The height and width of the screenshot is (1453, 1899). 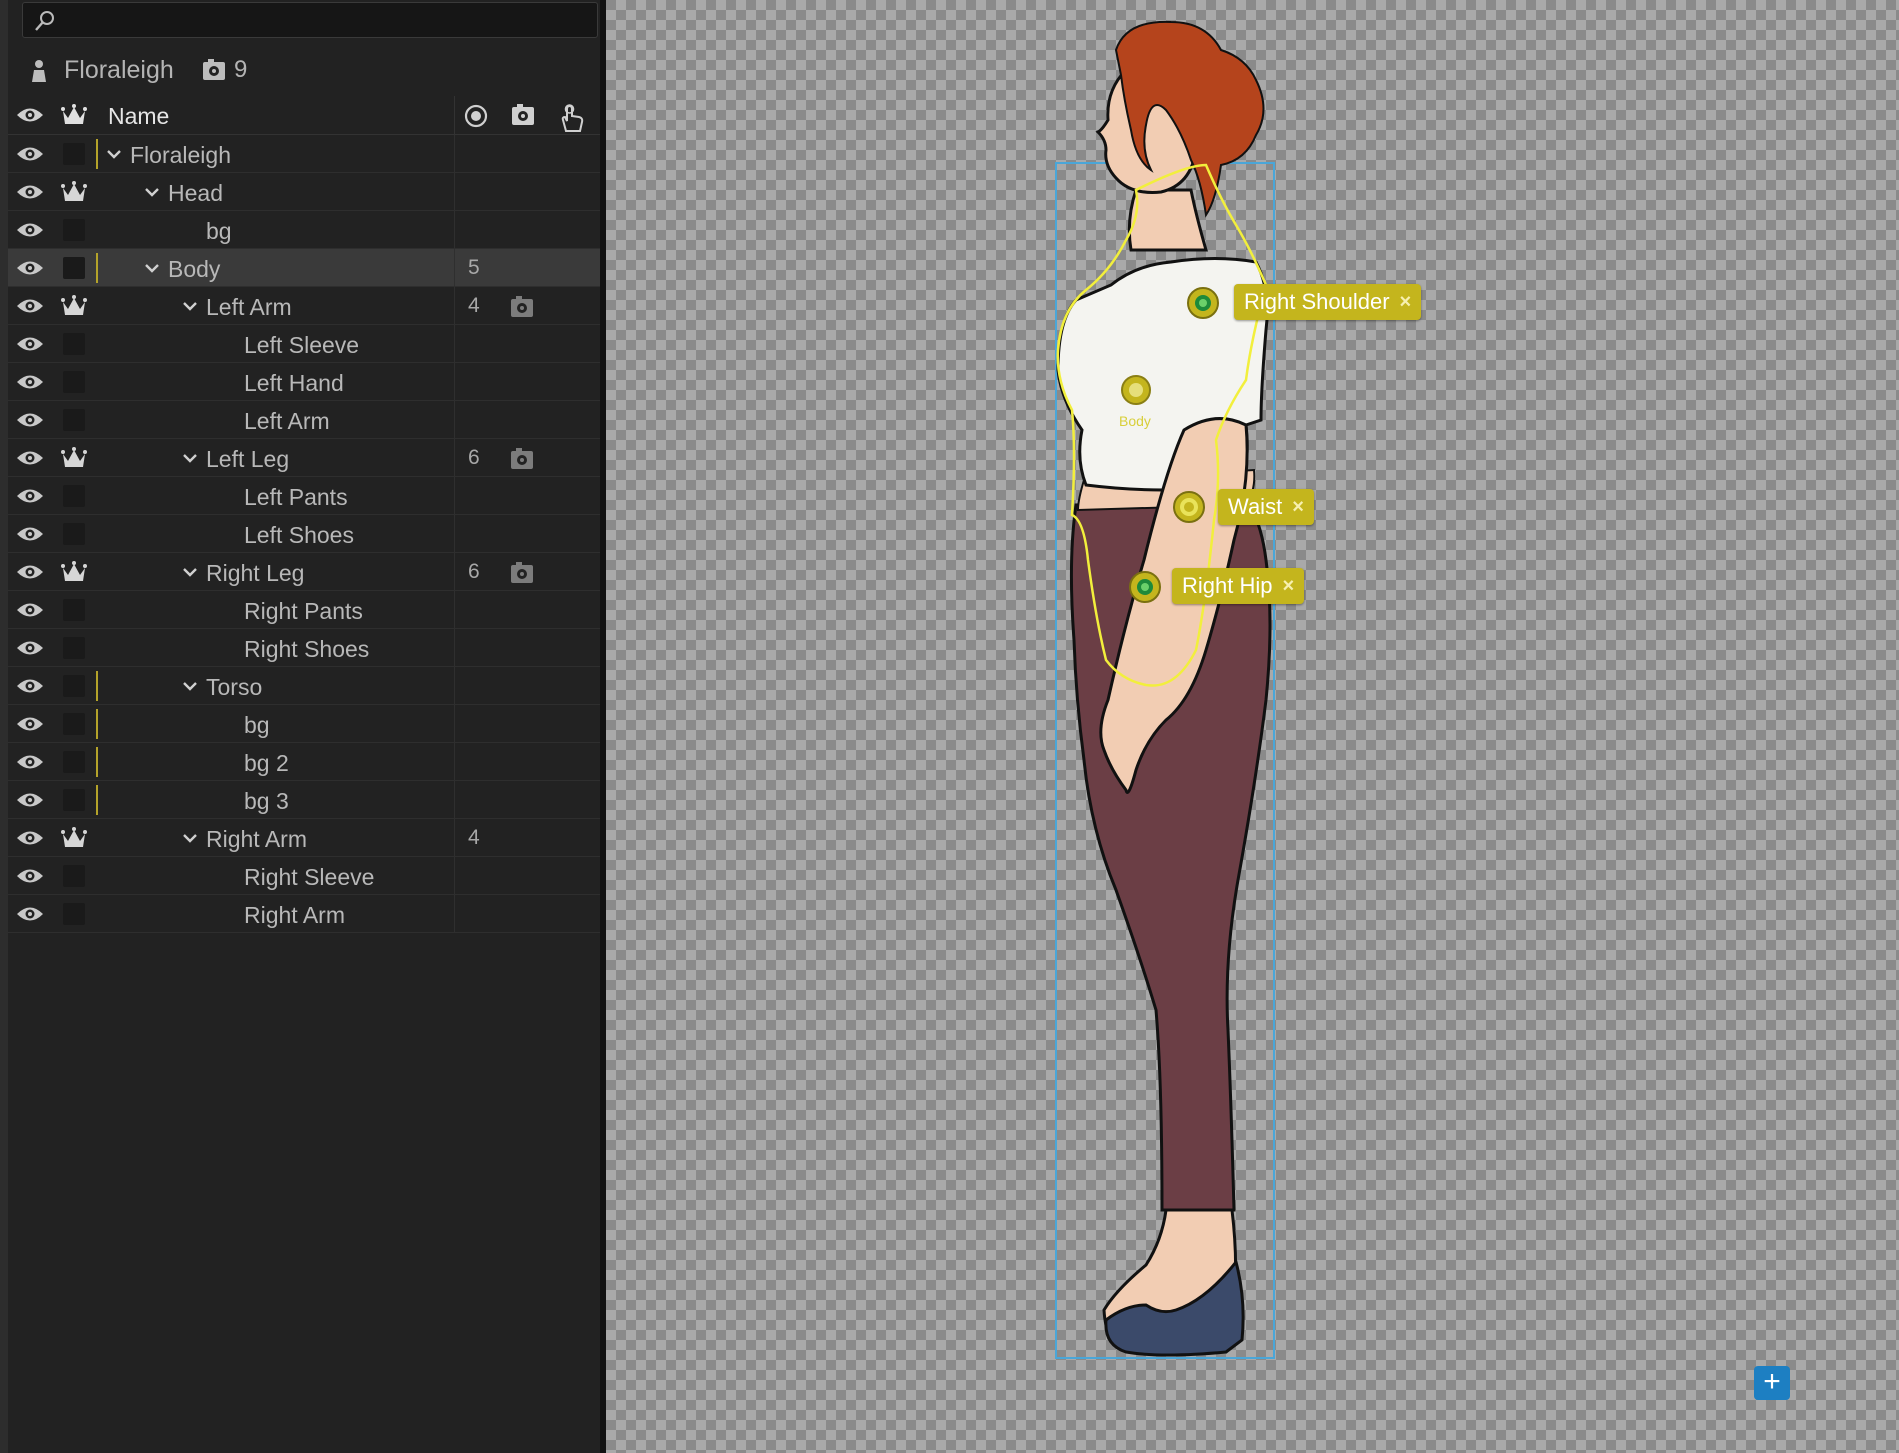 I want to click on search-input, so click(x=325, y=21).